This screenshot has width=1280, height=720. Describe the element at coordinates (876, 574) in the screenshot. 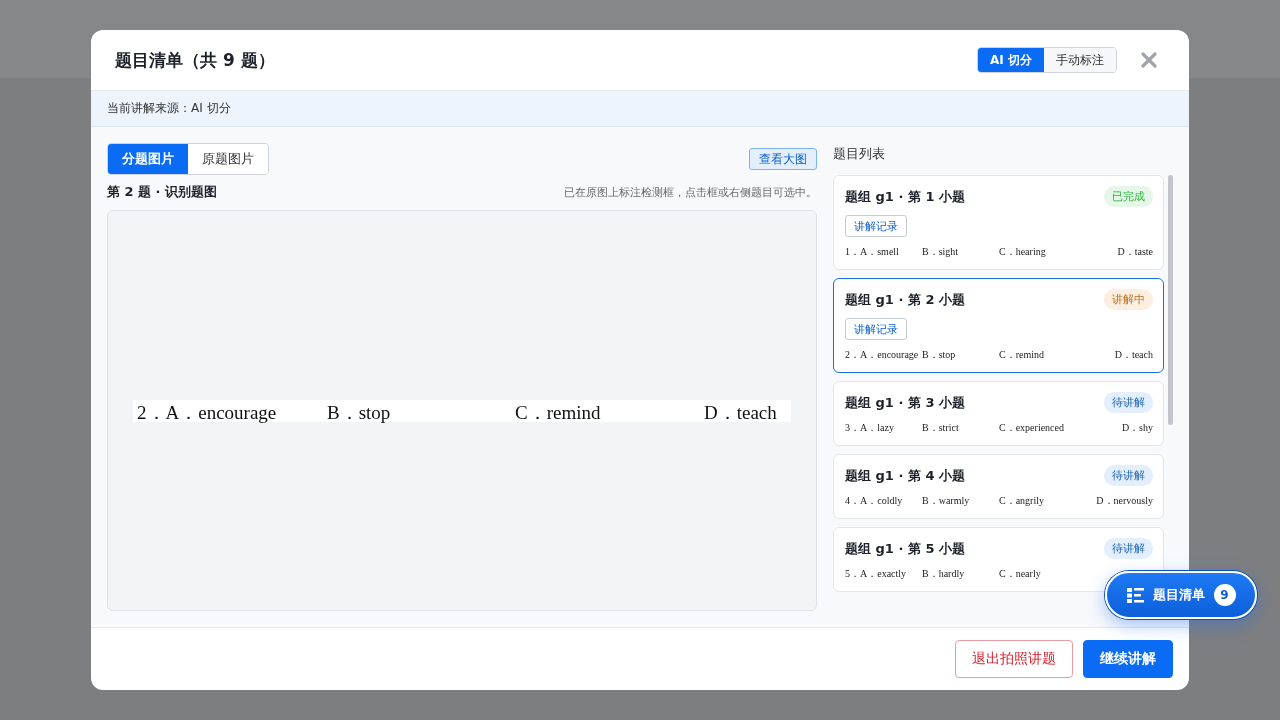

I see `option-text: 5．A．exactly` at that location.